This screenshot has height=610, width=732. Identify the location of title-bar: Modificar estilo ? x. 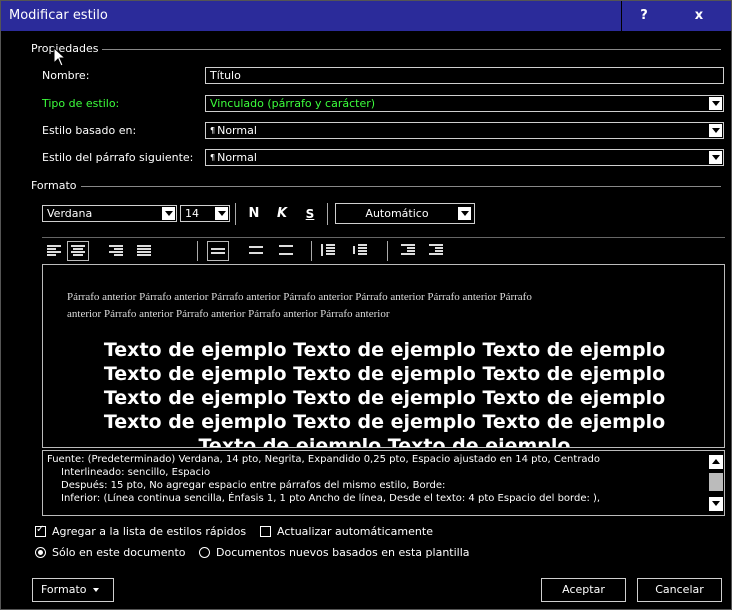
(366, 16).